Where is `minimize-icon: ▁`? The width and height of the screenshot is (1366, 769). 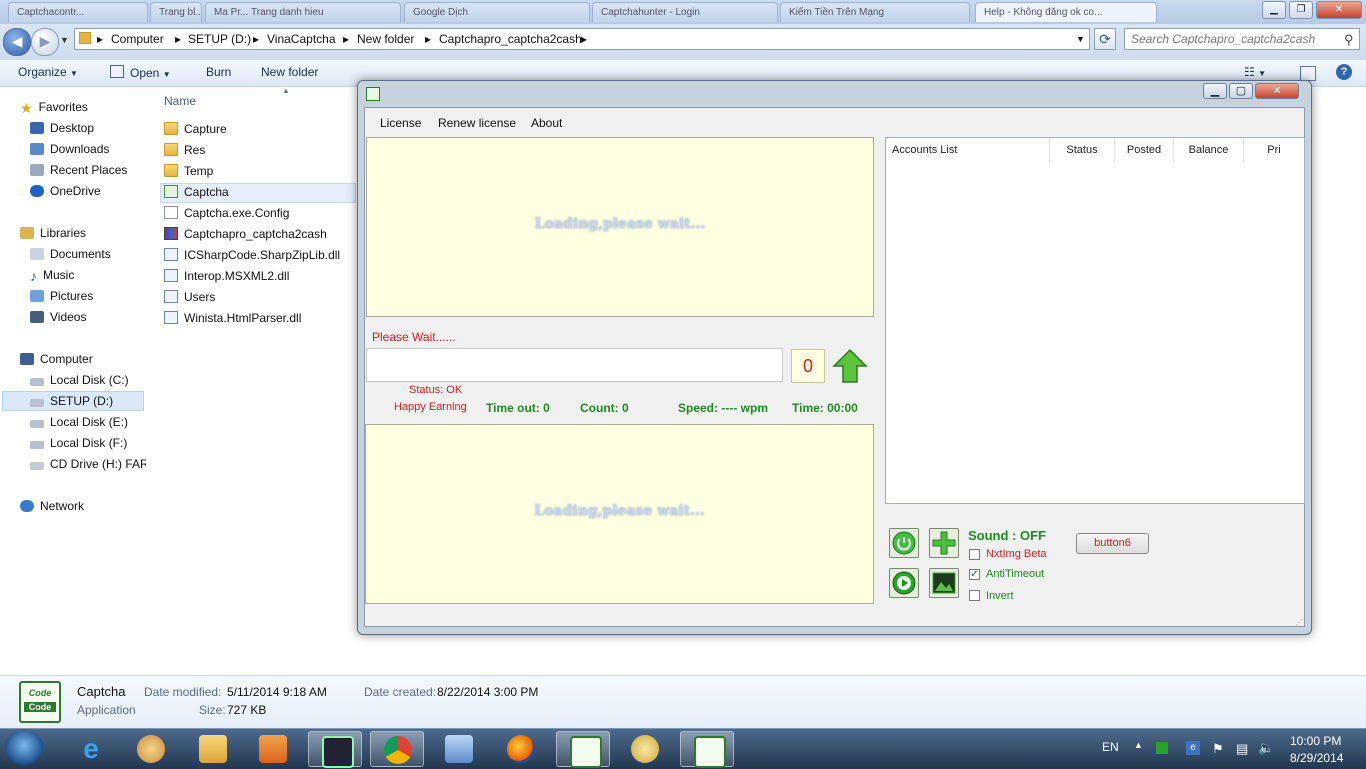
minimize-icon: ▁ is located at coordinates (1274, 10).